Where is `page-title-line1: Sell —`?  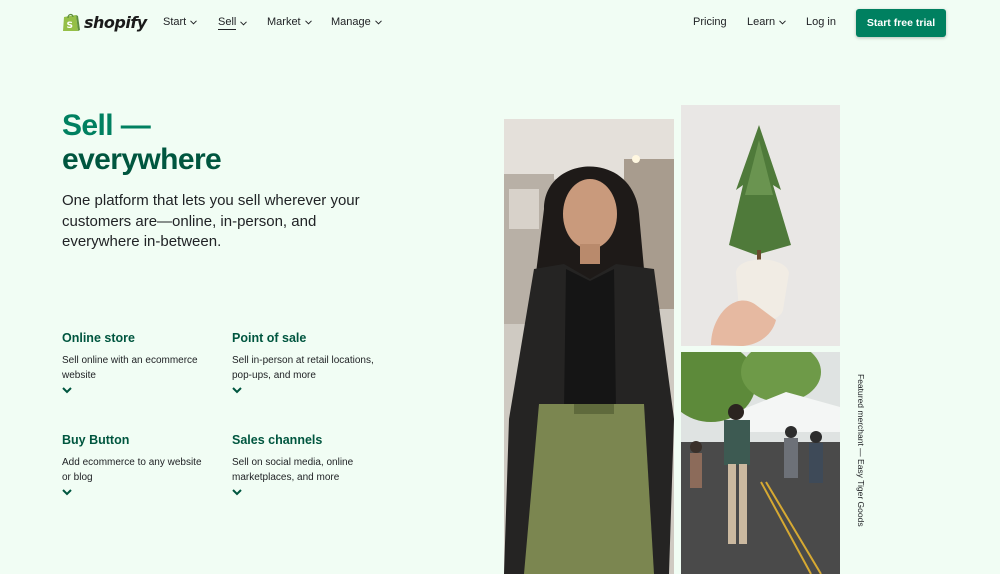
page-title-line1: Sell — is located at coordinates (106, 125).